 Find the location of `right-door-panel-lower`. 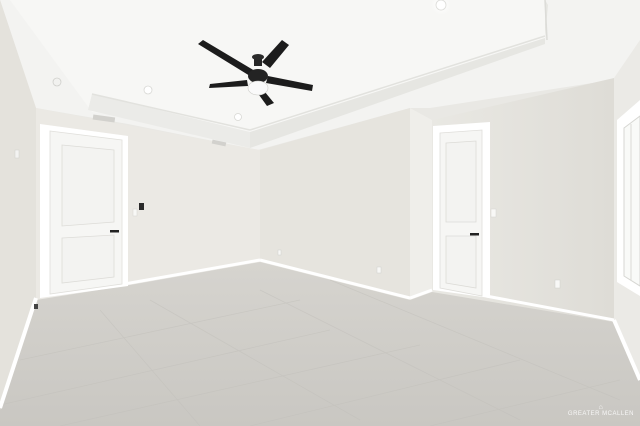

right-door-panel-lower is located at coordinates (461, 262).